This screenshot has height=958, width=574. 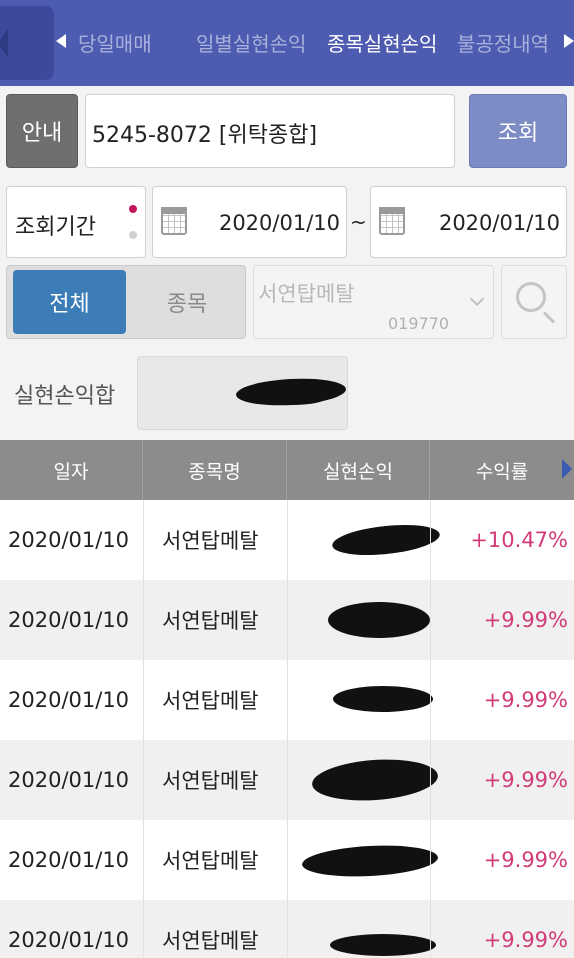 I want to click on tab-stock-realized-pnl: 종목실현손익, so click(x=382, y=42).